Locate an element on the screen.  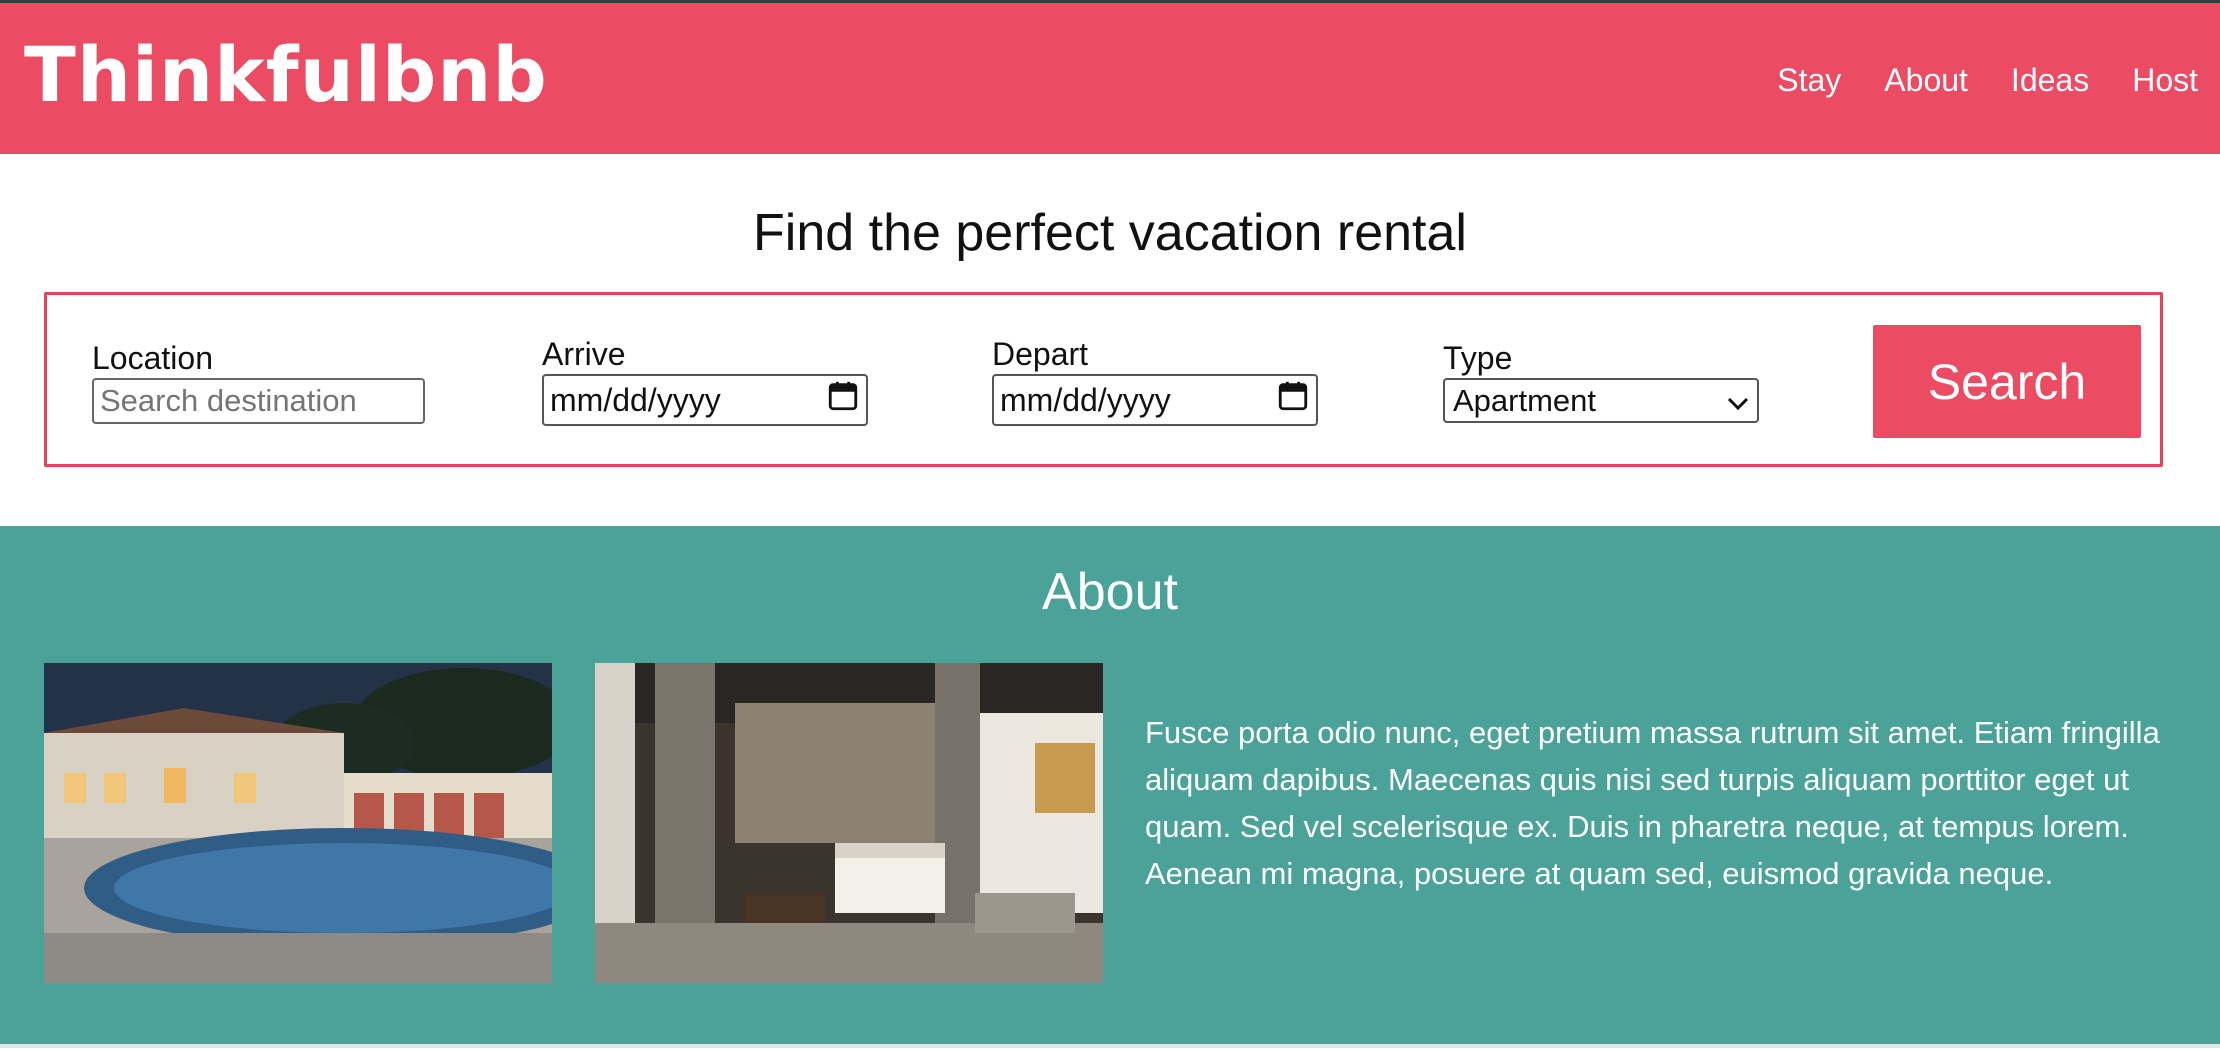
arrive-date-value: mm/dd/yyyy is located at coordinates (635, 399).